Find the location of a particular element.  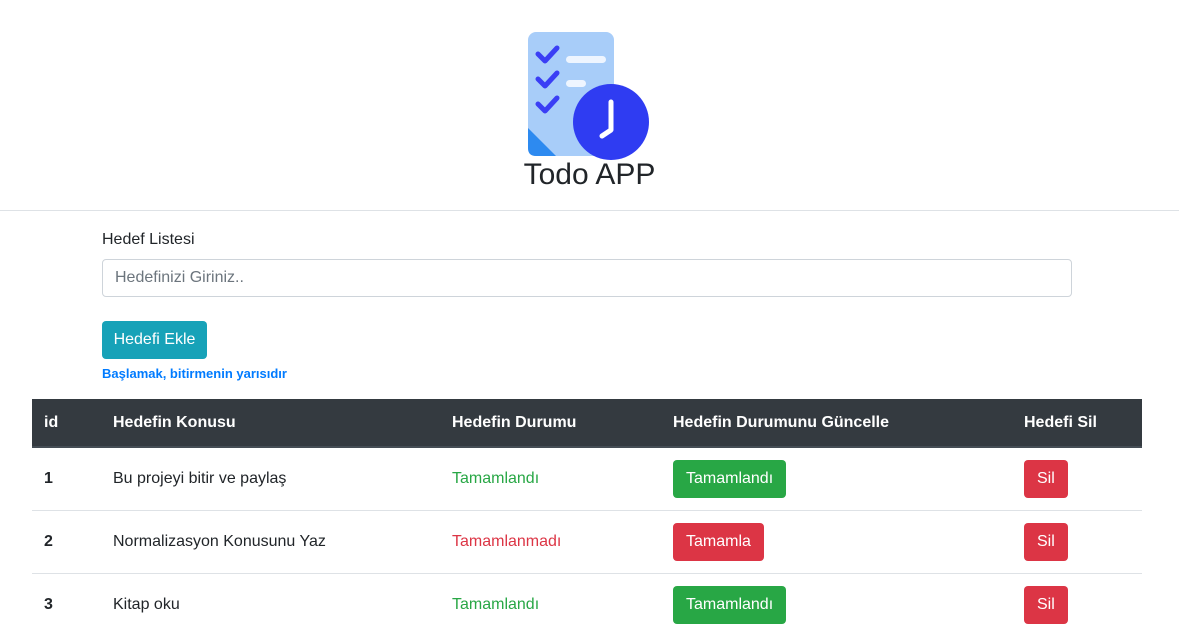

row-status: Tamamlanmadı is located at coordinates (550, 541).